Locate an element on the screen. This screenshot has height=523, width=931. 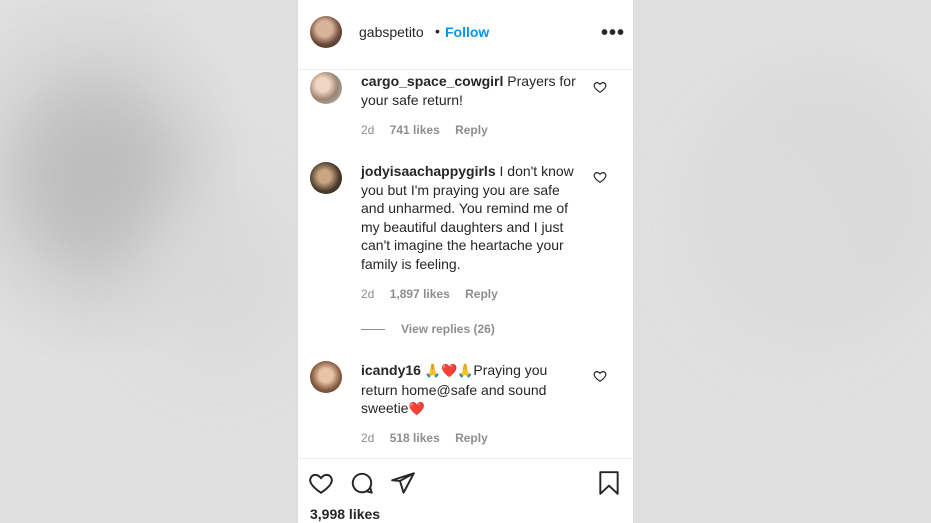
post-actions: 3,998 likes is located at coordinates (466, 490).